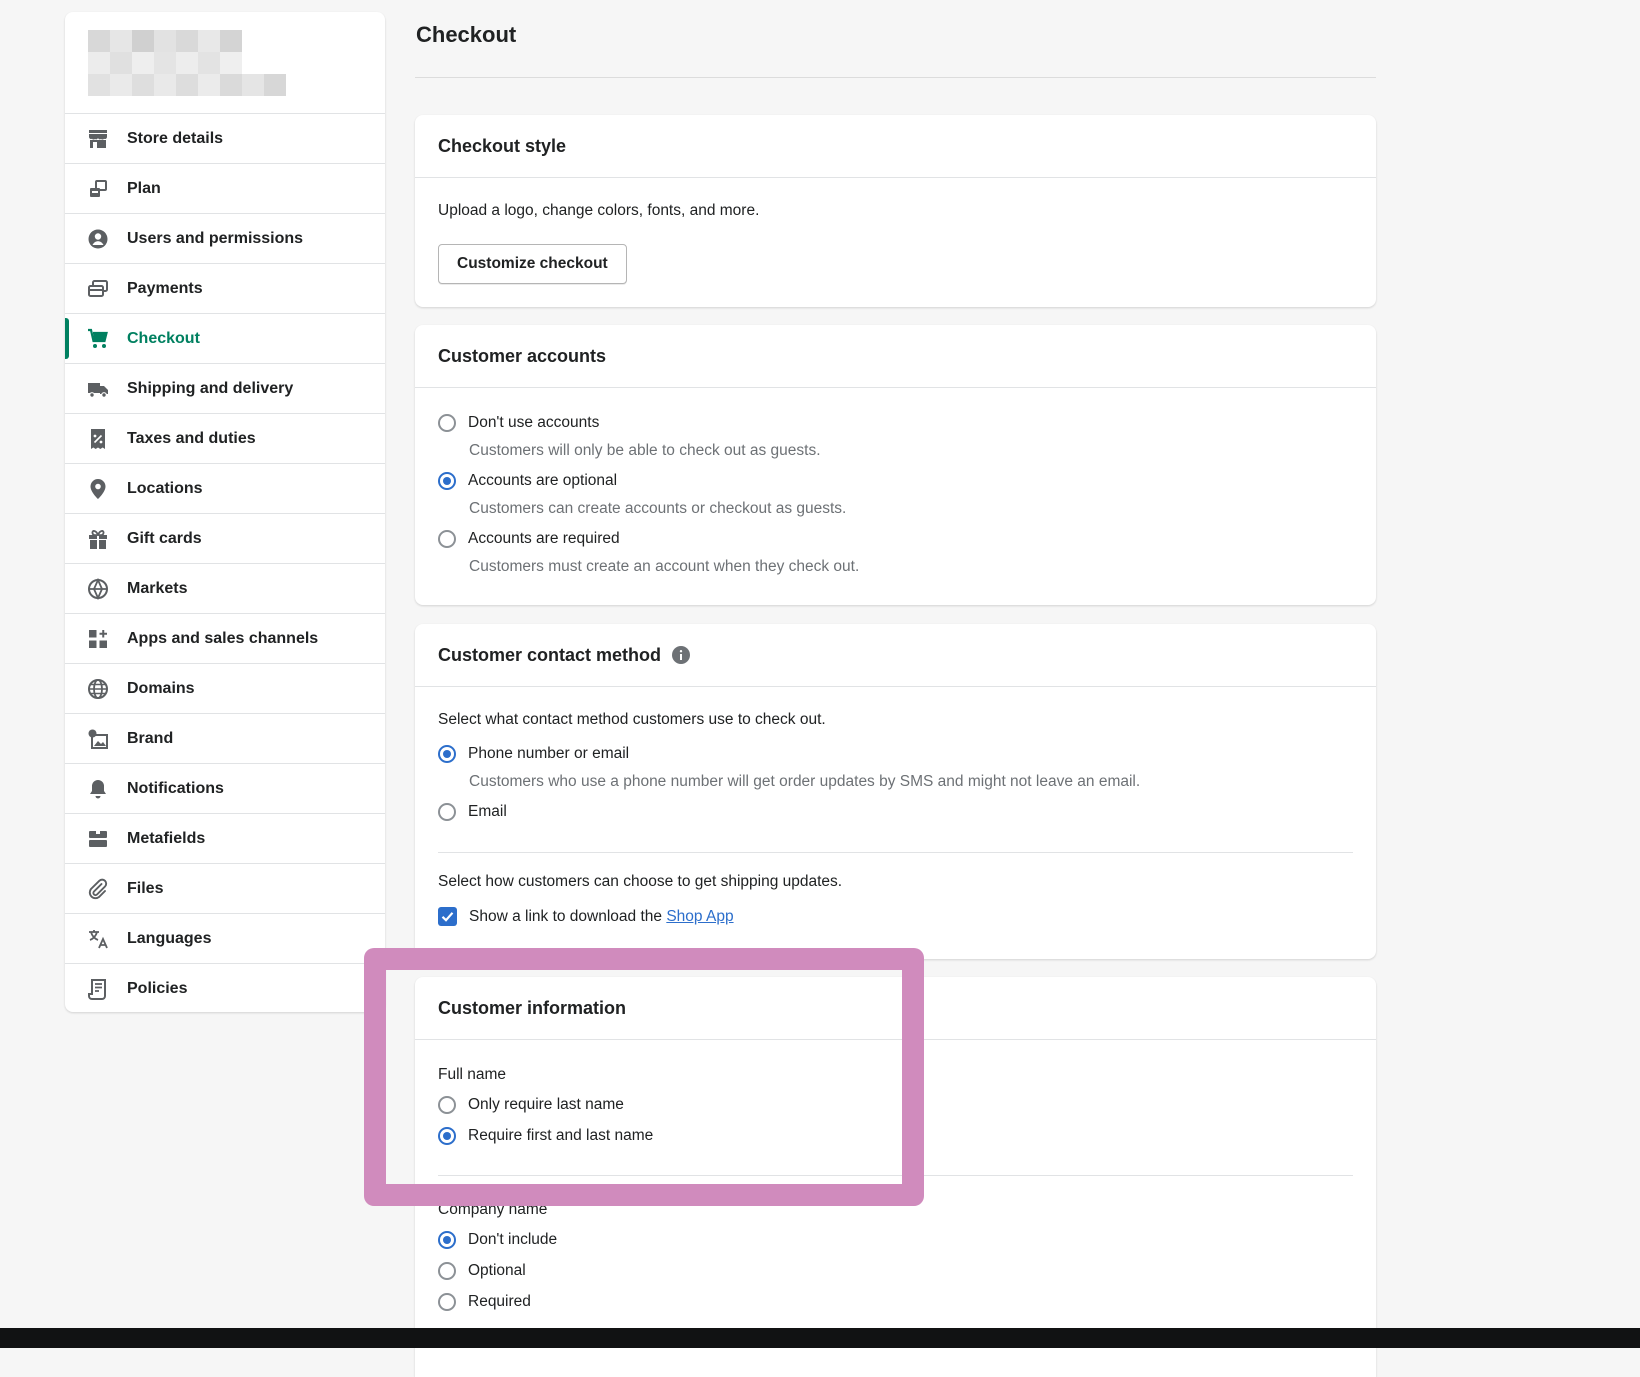 The height and width of the screenshot is (1377, 1640). Describe the element at coordinates (225, 139) in the screenshot. I see `sidebar-item-store-details: Store details` at that location.